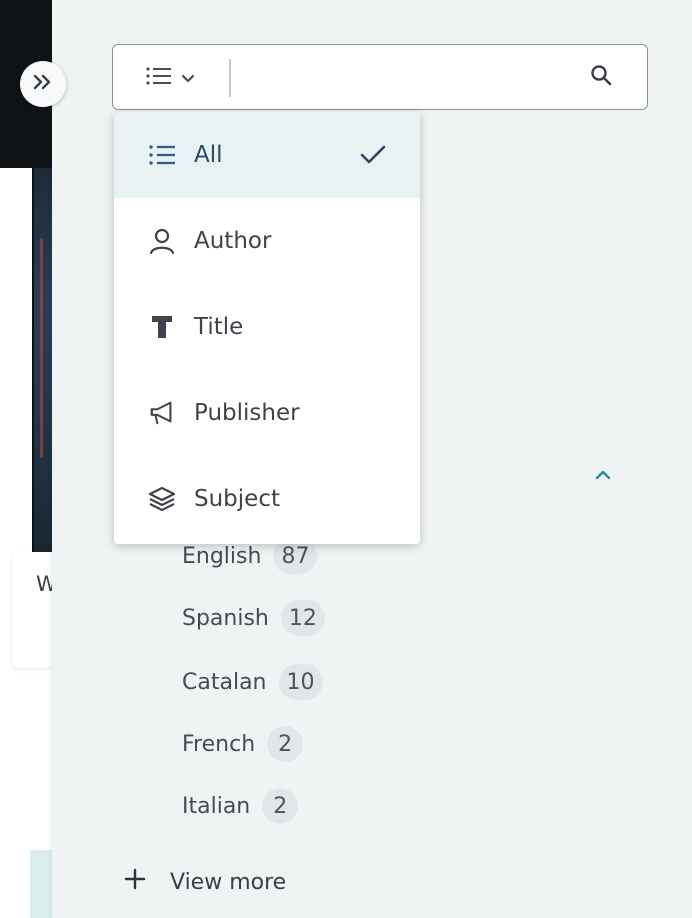  I want to click on menu-item-label: Subject, so click(237, 499).